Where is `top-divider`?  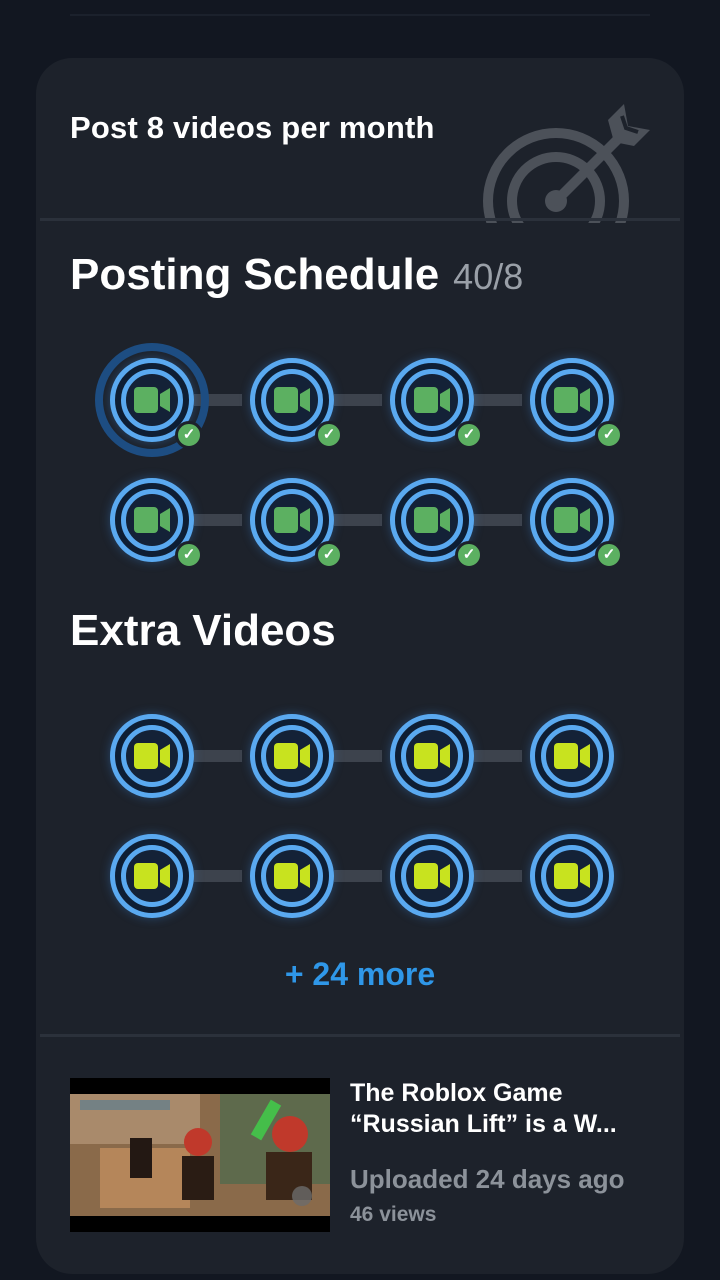 top-divider is located at coordinates (360, 15).